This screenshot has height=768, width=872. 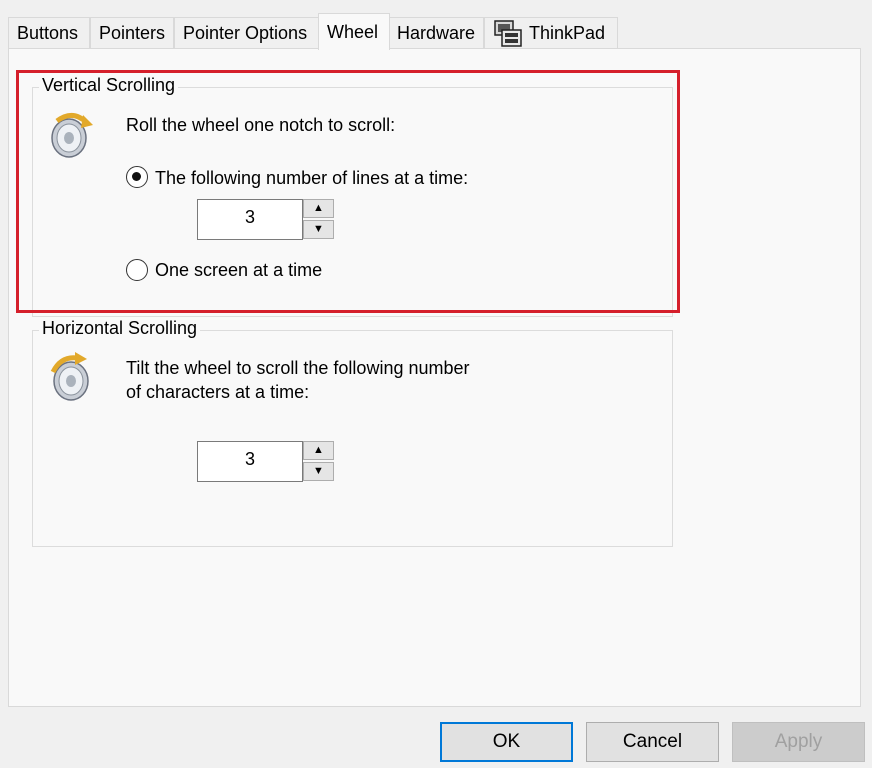 I want to click on lines-decrement-button: ▼, so click(x=318, y=229).